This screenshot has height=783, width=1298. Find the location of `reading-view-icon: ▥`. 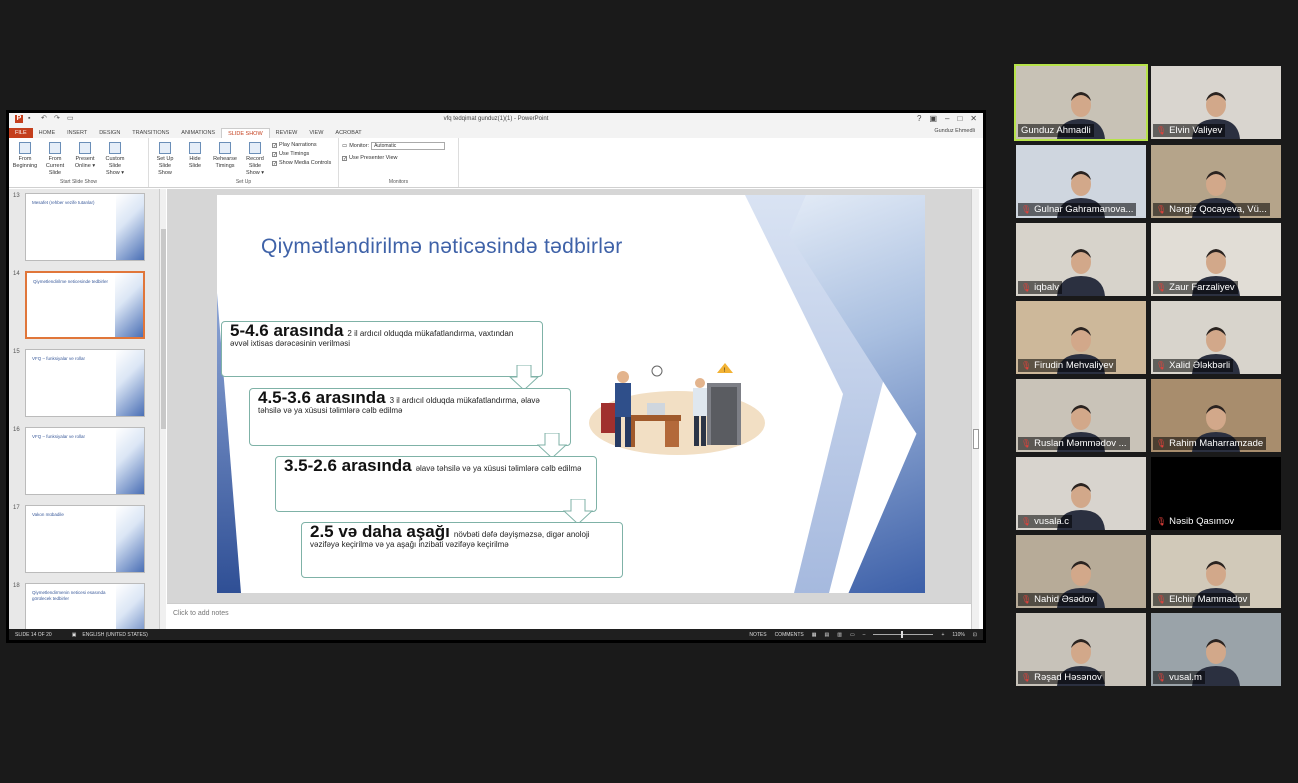

reading-view-icon: ▥ is located at coordinates (839, 635).